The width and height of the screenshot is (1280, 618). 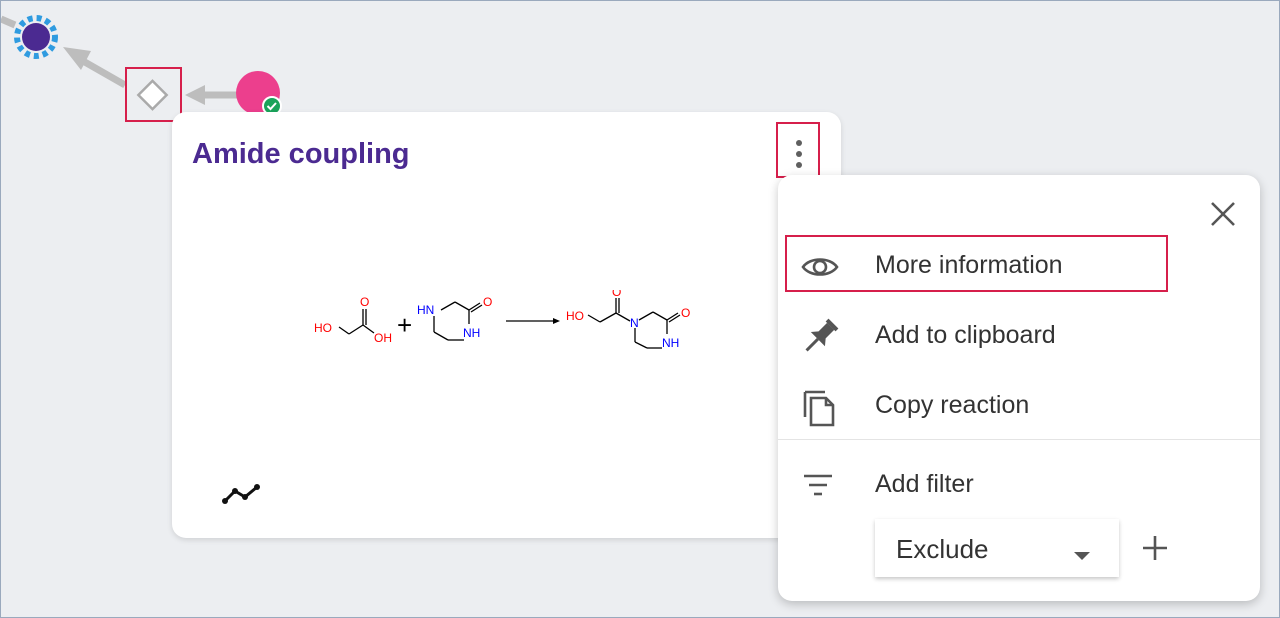 What do you see at coordinates (1155, 548) in the screenshot?
I see `plus-icon` at bounding box center [1155, 548].